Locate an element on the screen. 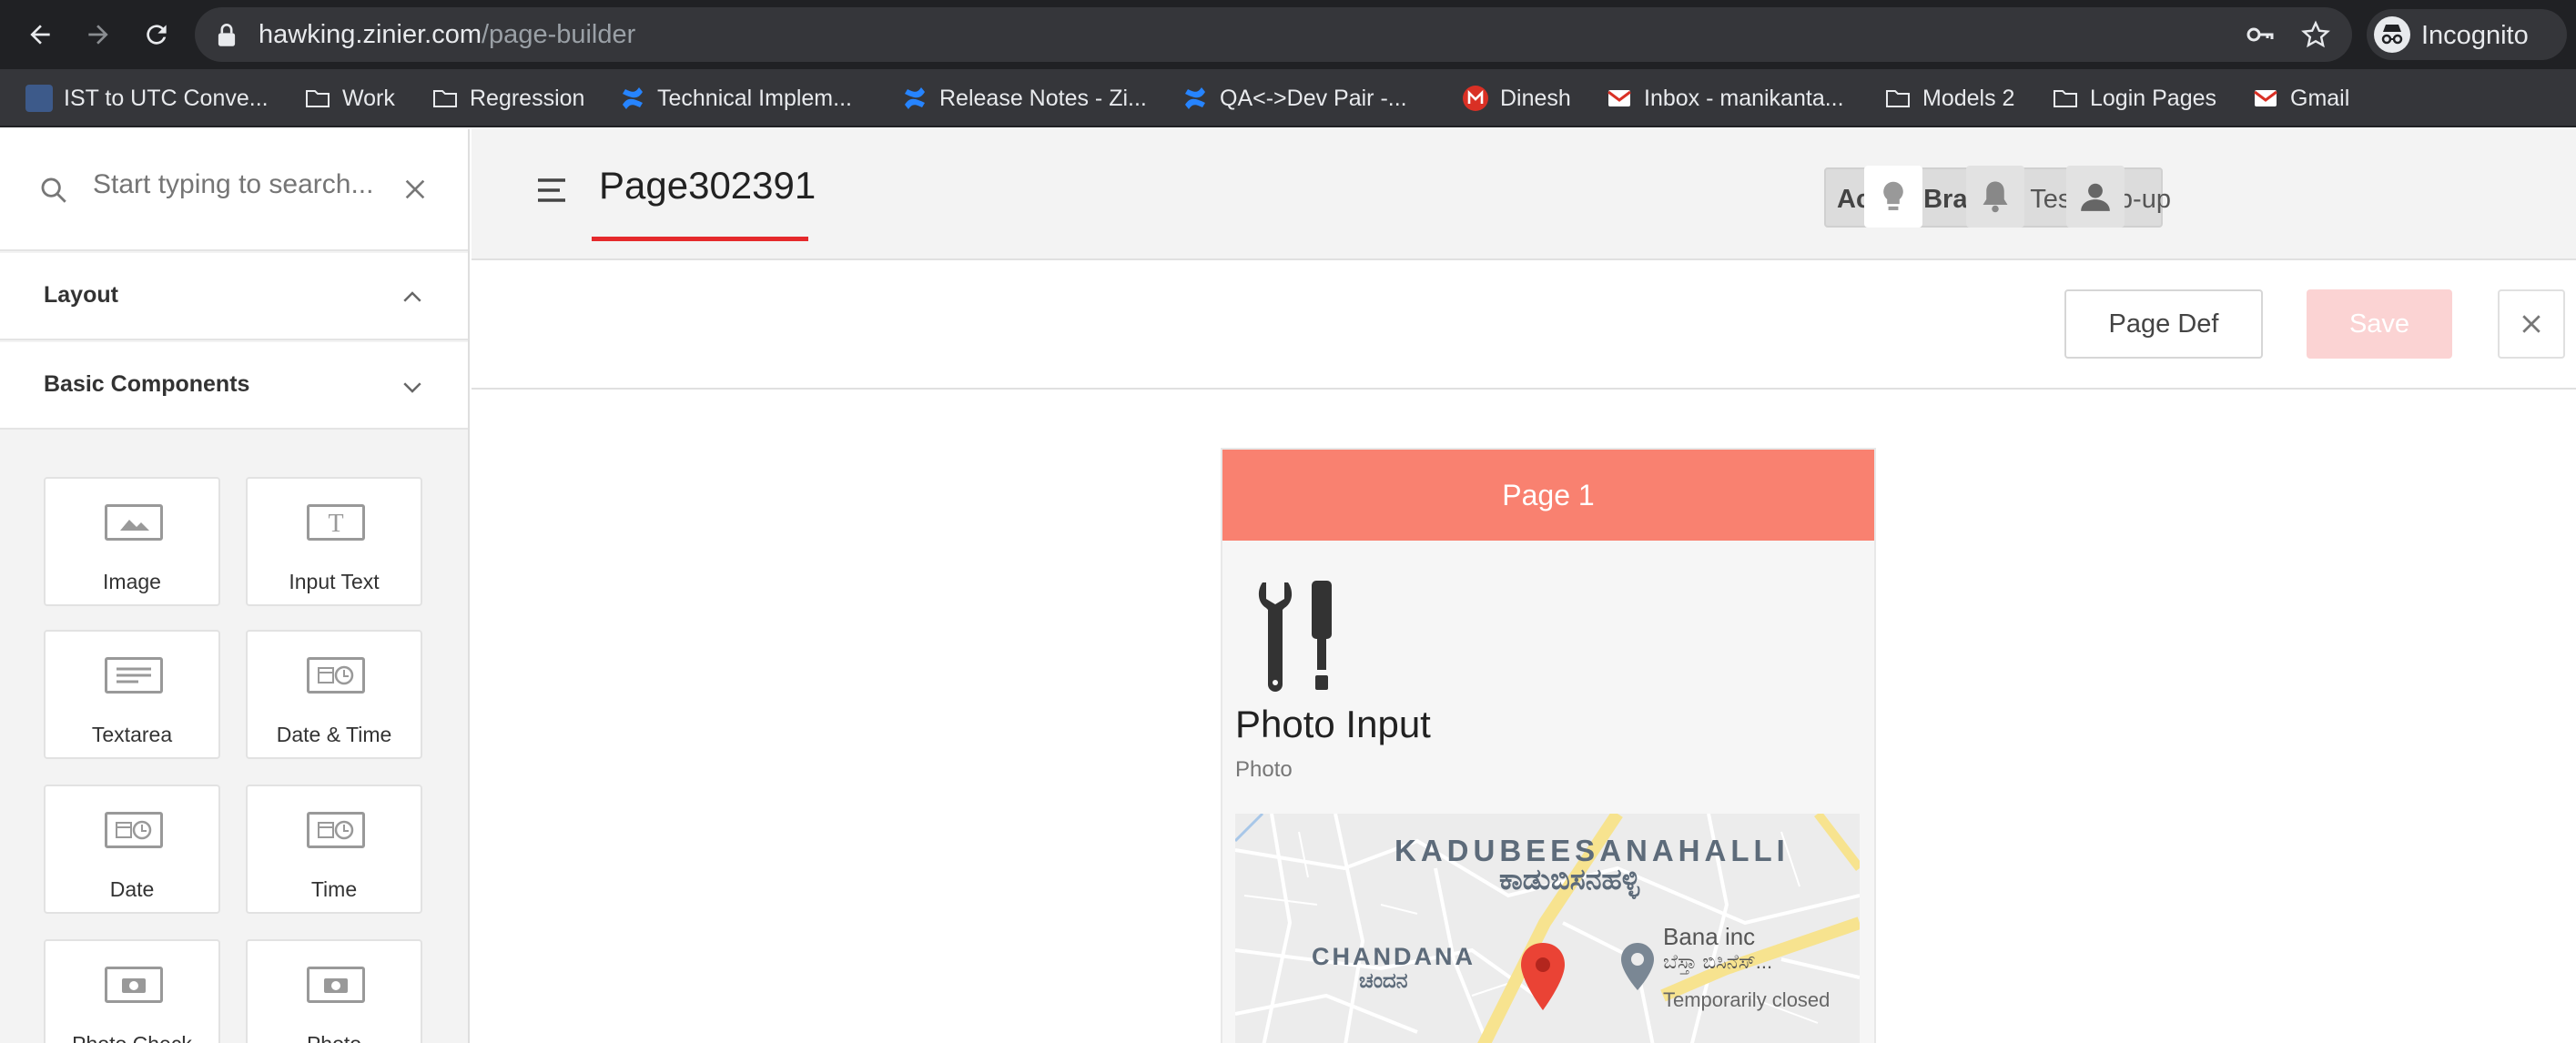 This screenshot has height=1043, width=2576. component-tile-date: Date is located at coordinates (132, 849).